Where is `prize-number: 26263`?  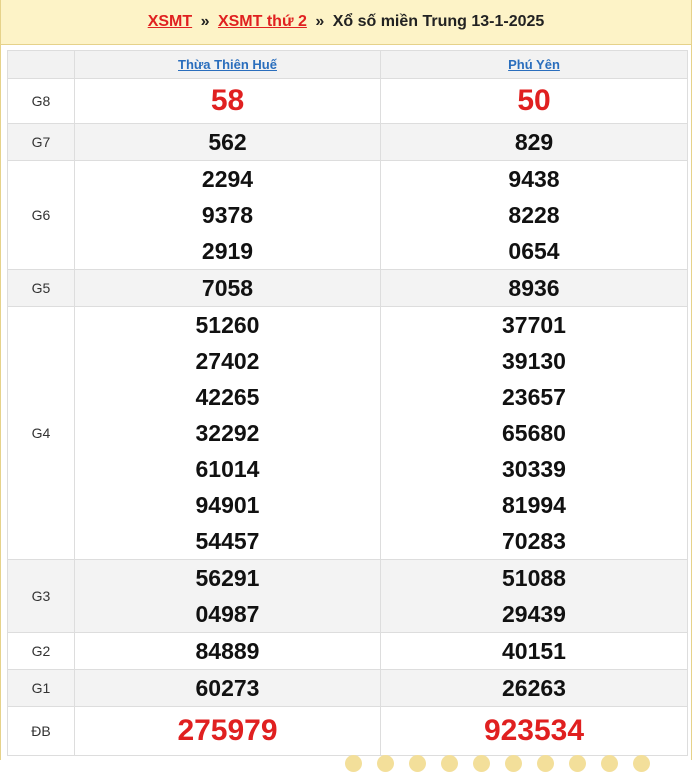 prize-number: 26263 is located at coordinates (534, 688).